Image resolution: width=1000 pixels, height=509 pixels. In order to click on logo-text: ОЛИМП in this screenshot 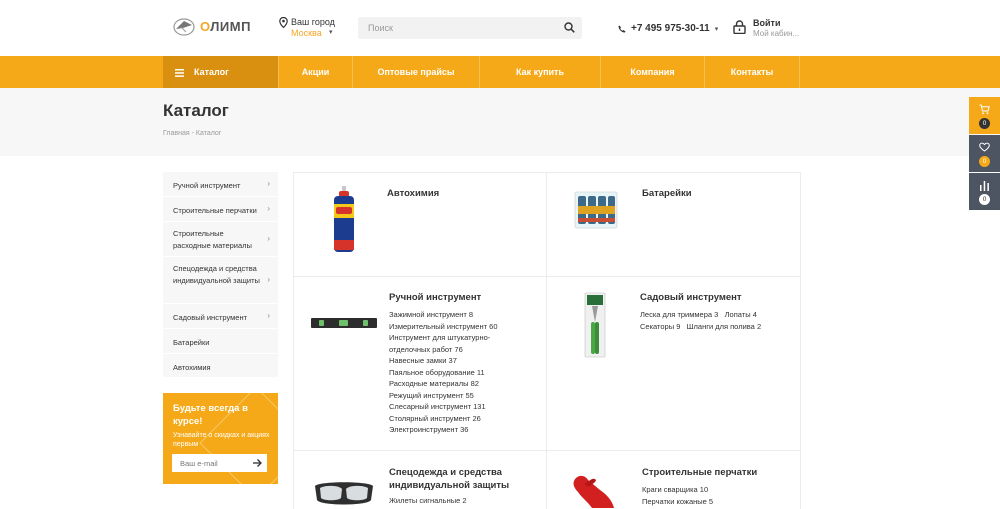, I will do `click(225, 26)`.